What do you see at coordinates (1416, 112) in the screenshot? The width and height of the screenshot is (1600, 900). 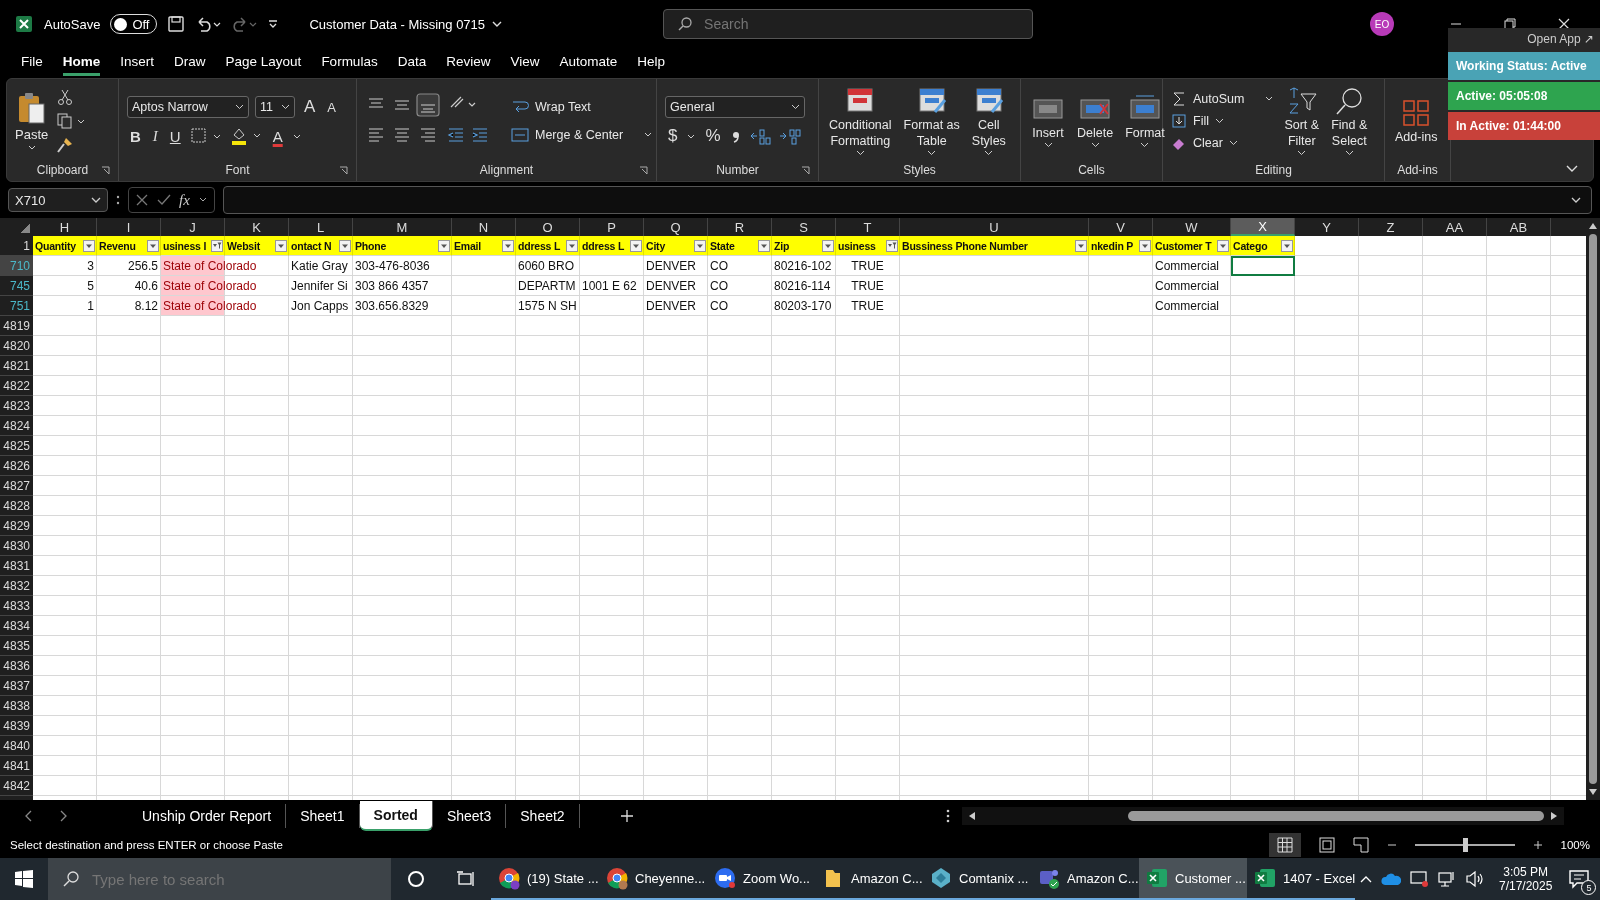 I see `grid-squares-icon` at bounding box center [1416, 112].